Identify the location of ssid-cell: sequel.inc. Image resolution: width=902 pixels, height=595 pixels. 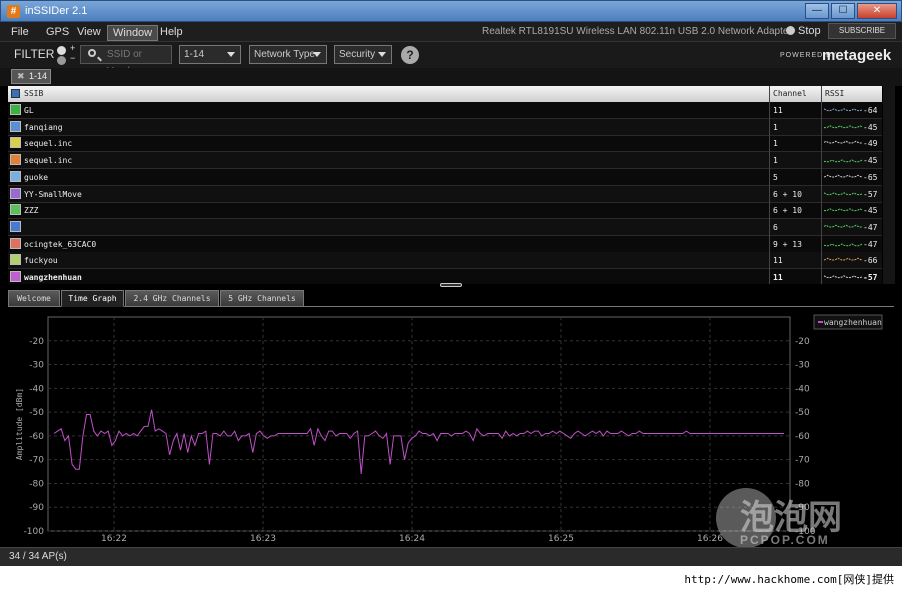
(48, 144).